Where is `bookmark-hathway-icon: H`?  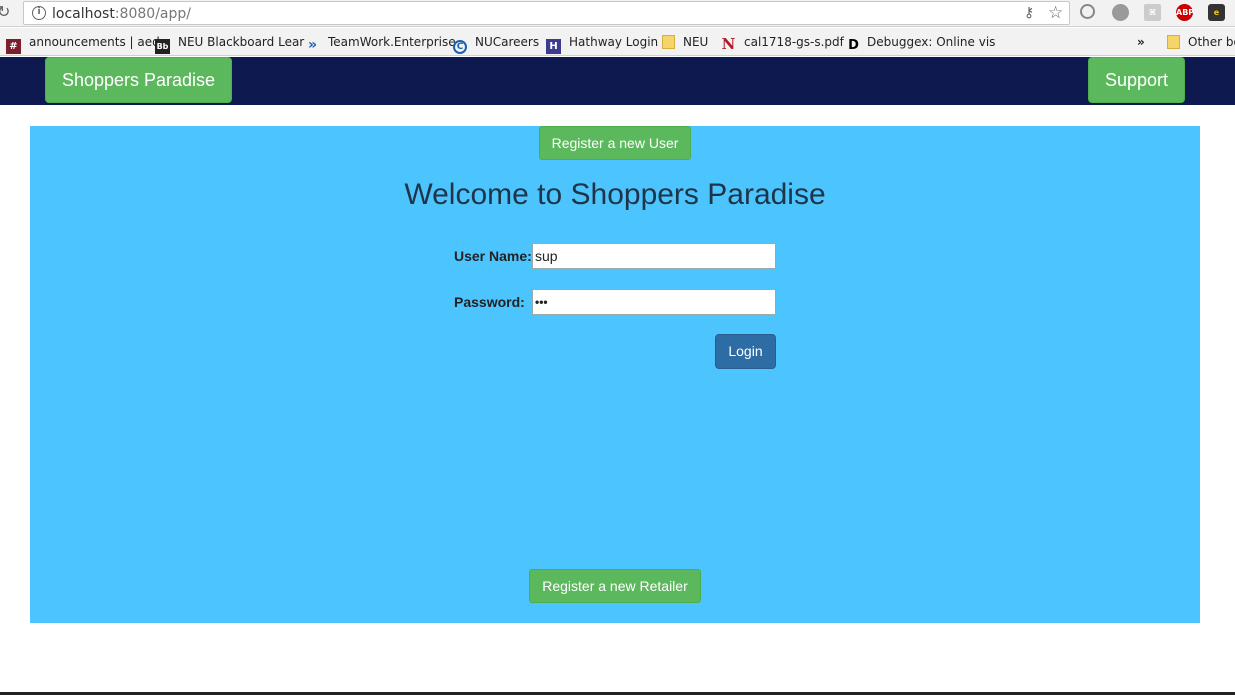
bookmark-hathway-icon: H is located at coordinates (553, 46).